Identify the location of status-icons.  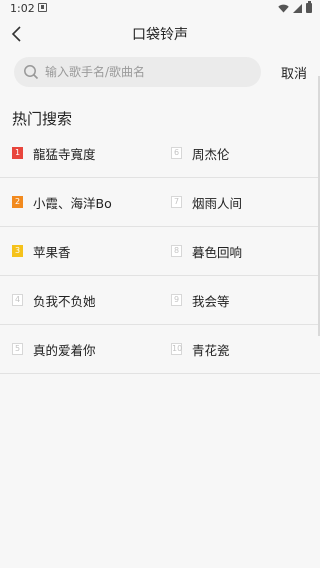
(295, 7).